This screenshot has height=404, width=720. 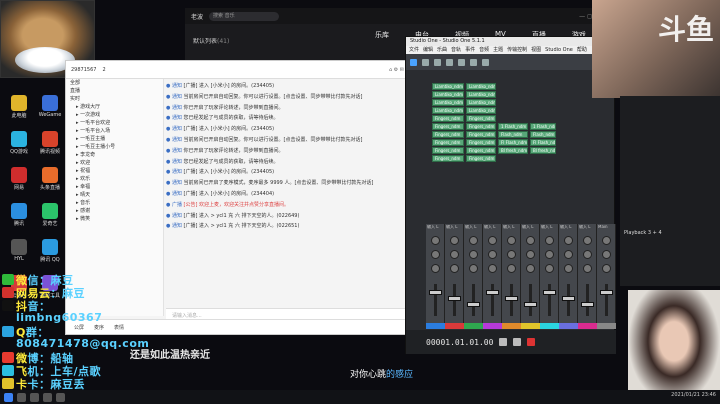 What do you see at coordinates (50, 215) in the screenshot?
I see `desktop-shortcut: 爱奇艺` at bounding box center [50, 215].